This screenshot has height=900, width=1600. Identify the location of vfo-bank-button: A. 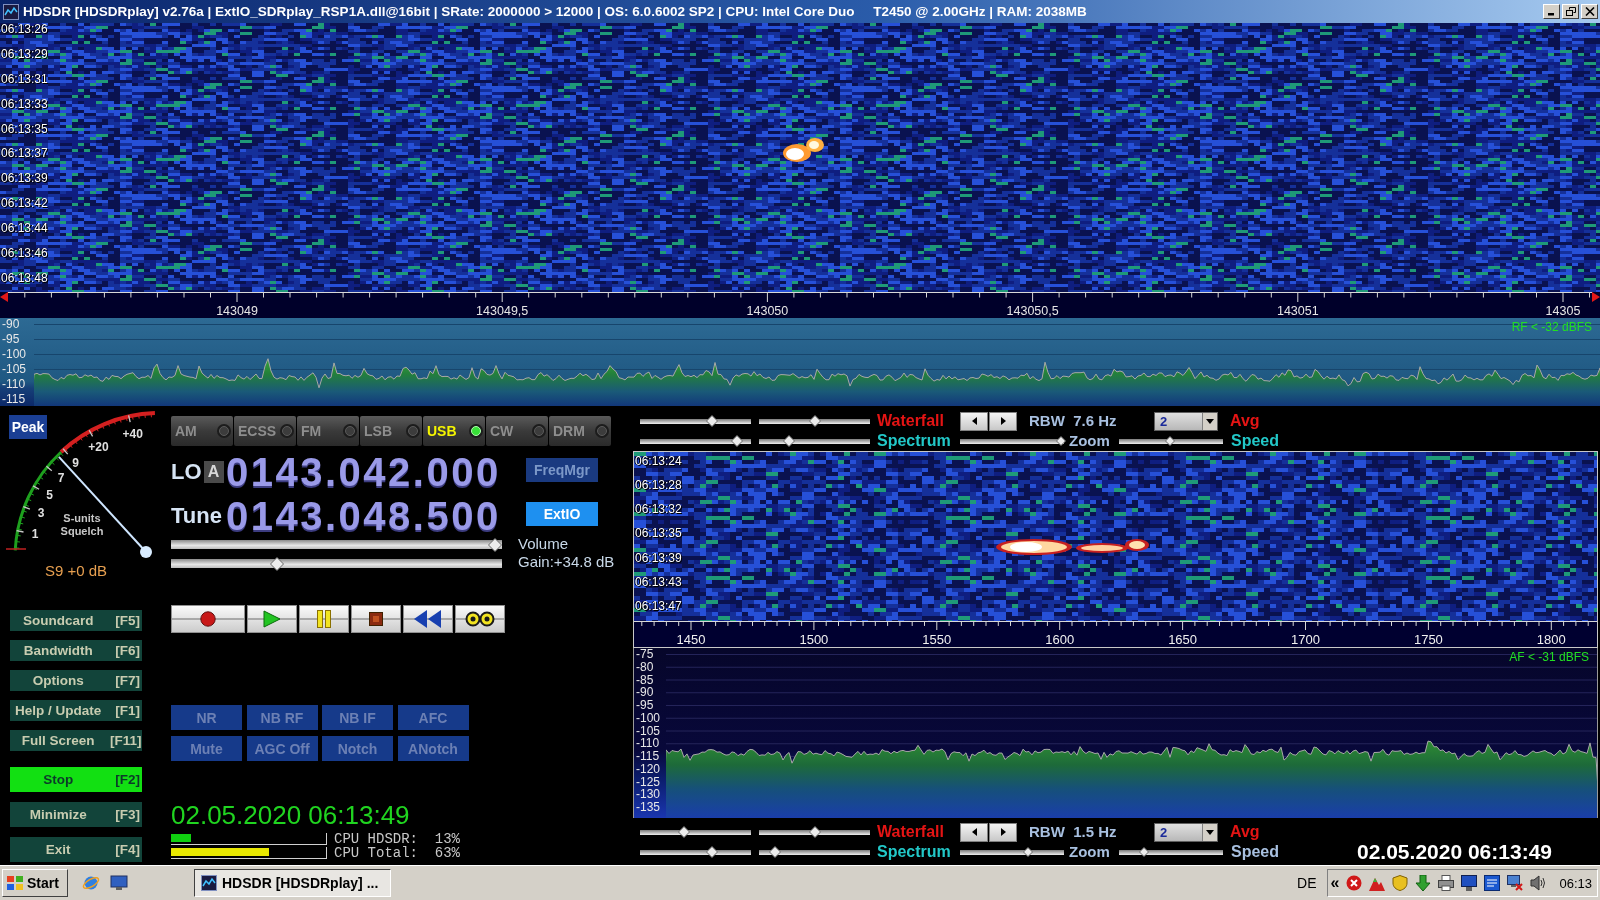
(213, 472).